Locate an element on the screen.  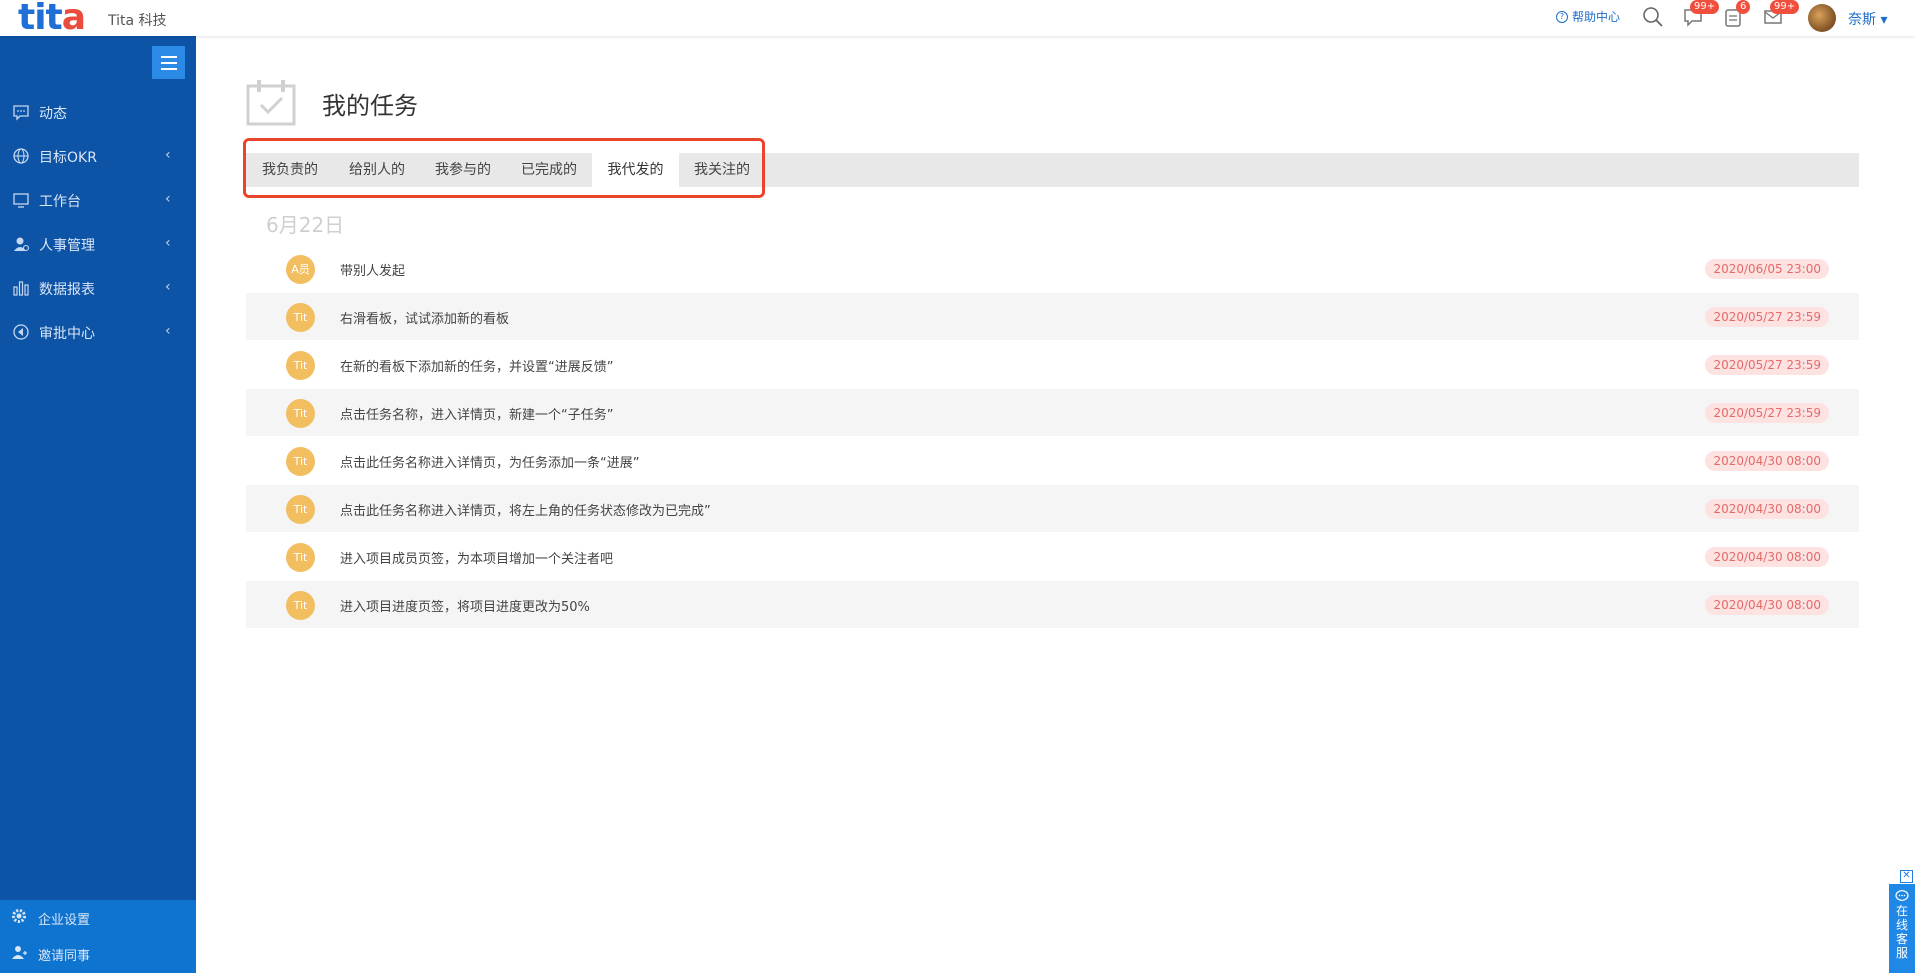
gear-icon is located at coordinates (19, 916).